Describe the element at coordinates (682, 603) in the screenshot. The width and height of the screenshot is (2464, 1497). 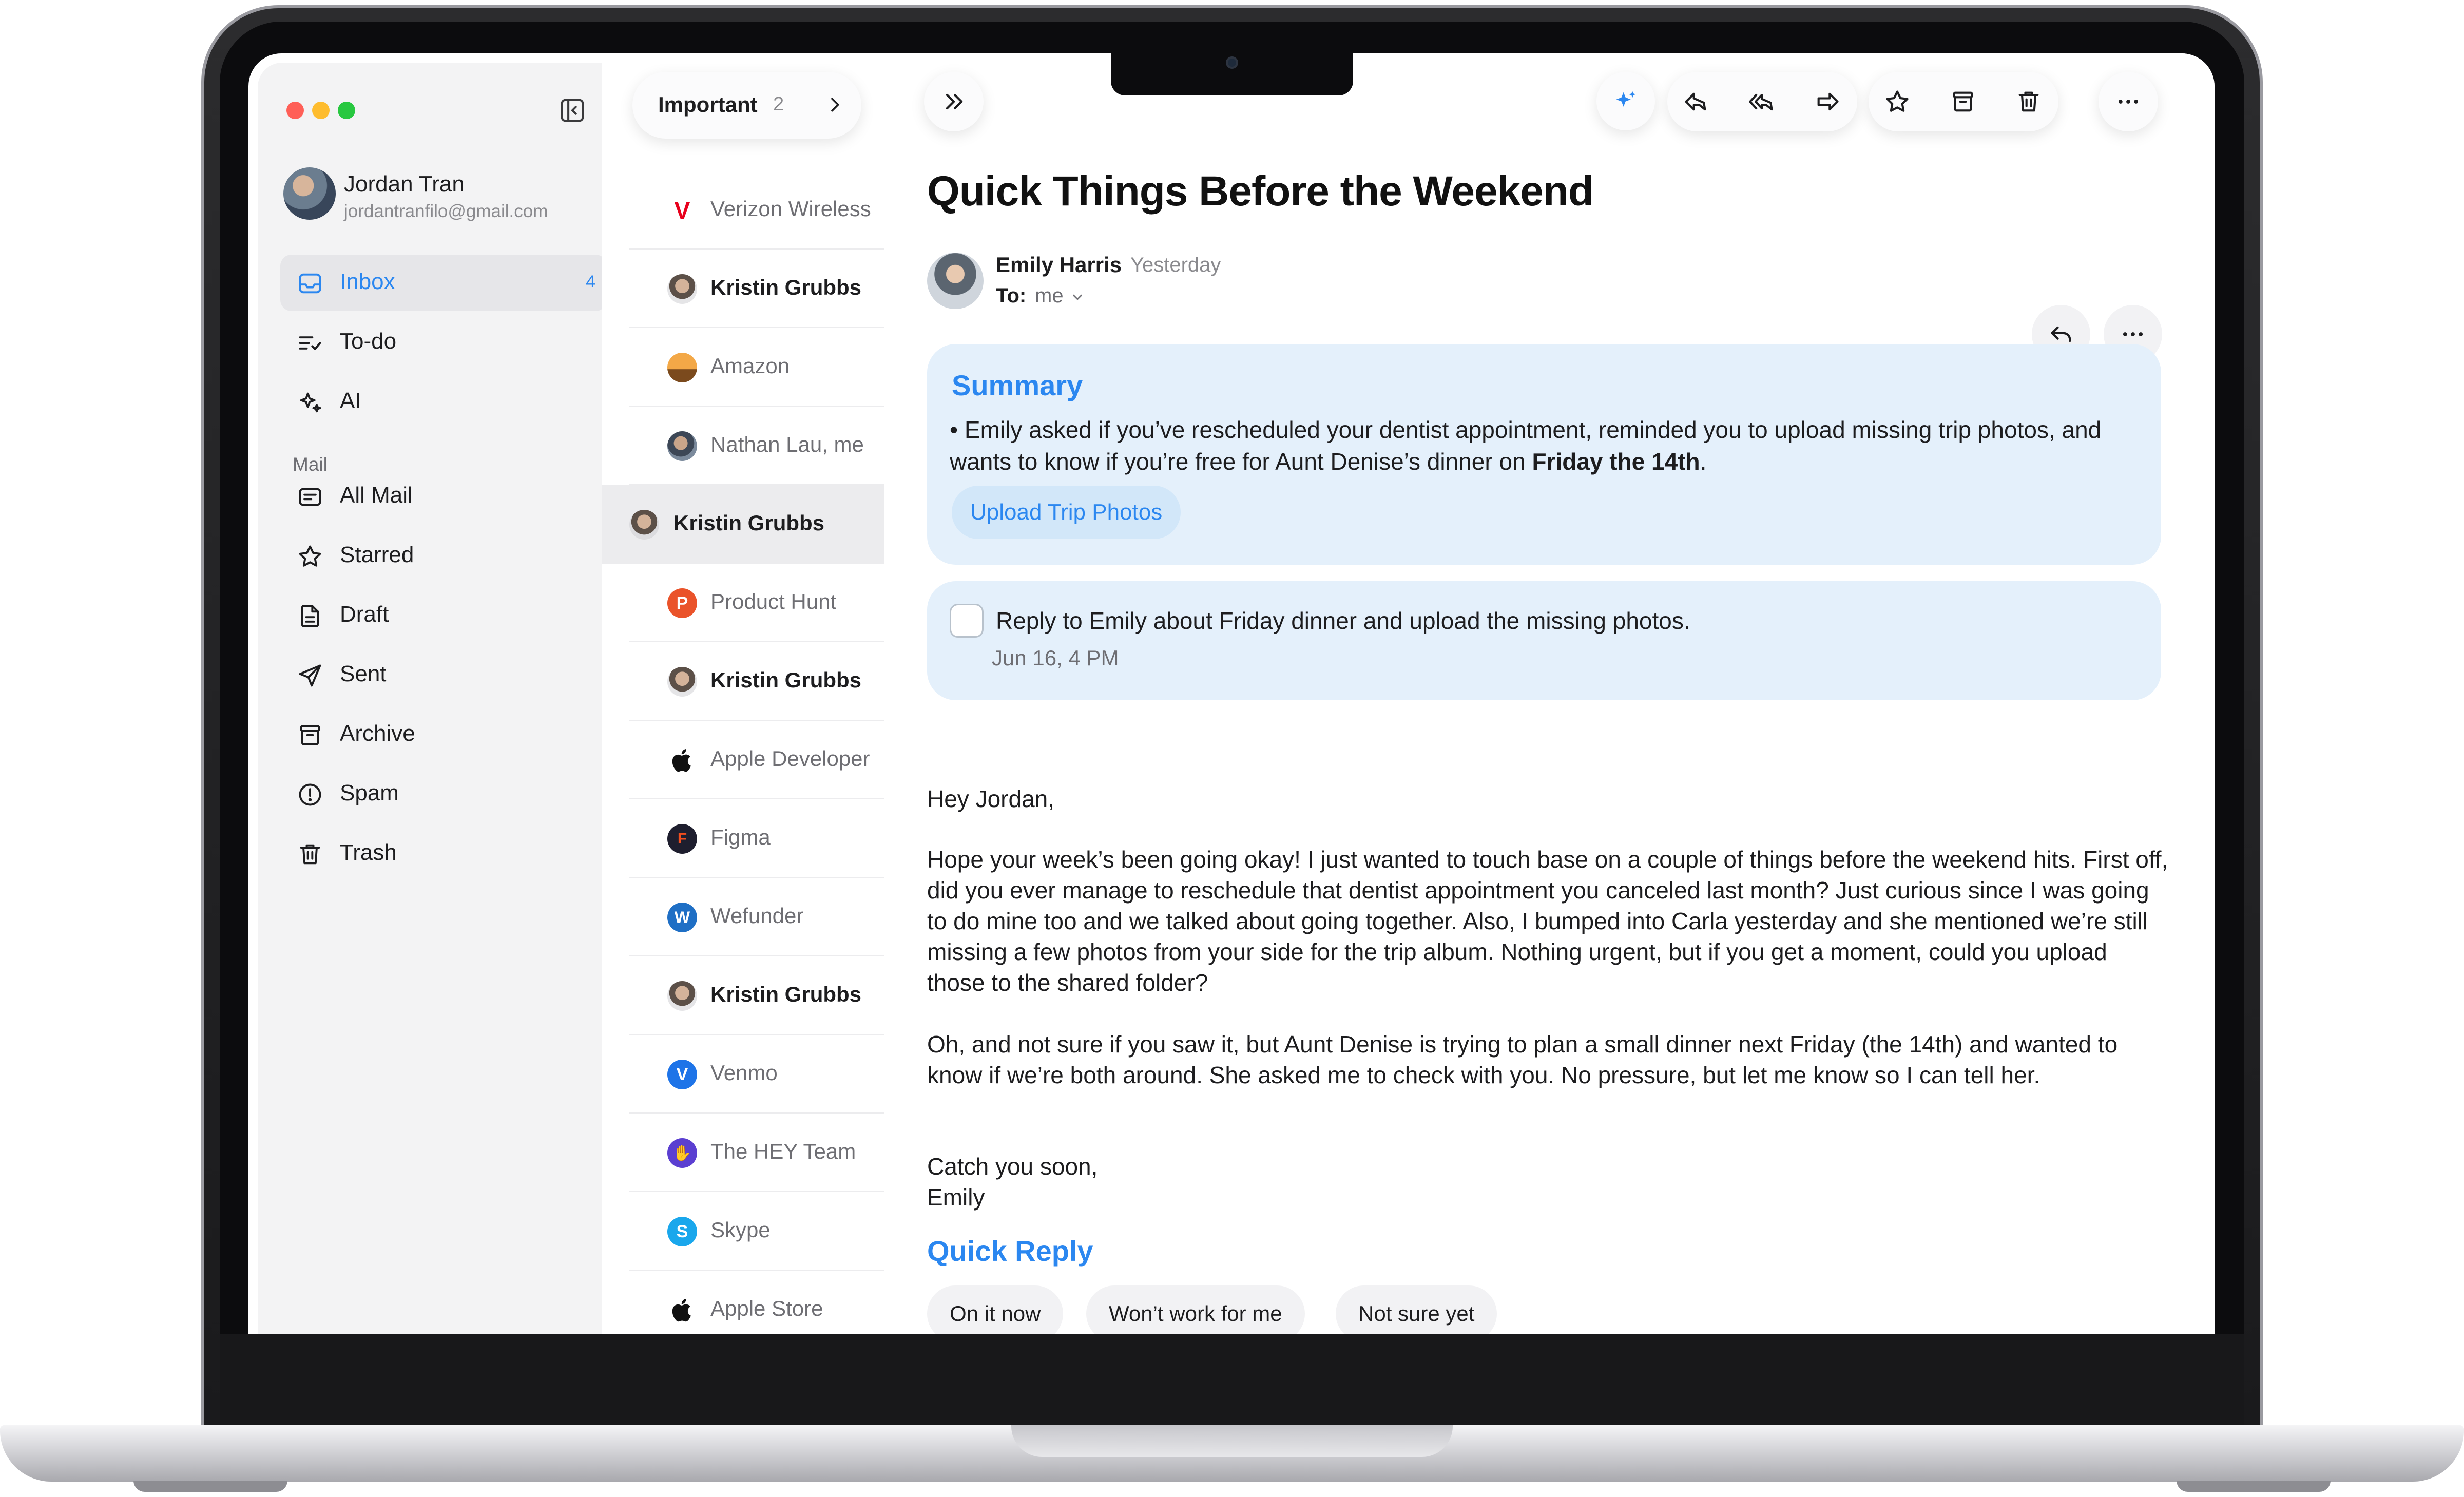
I see `product-hunt-logo-icon: P` at that location.